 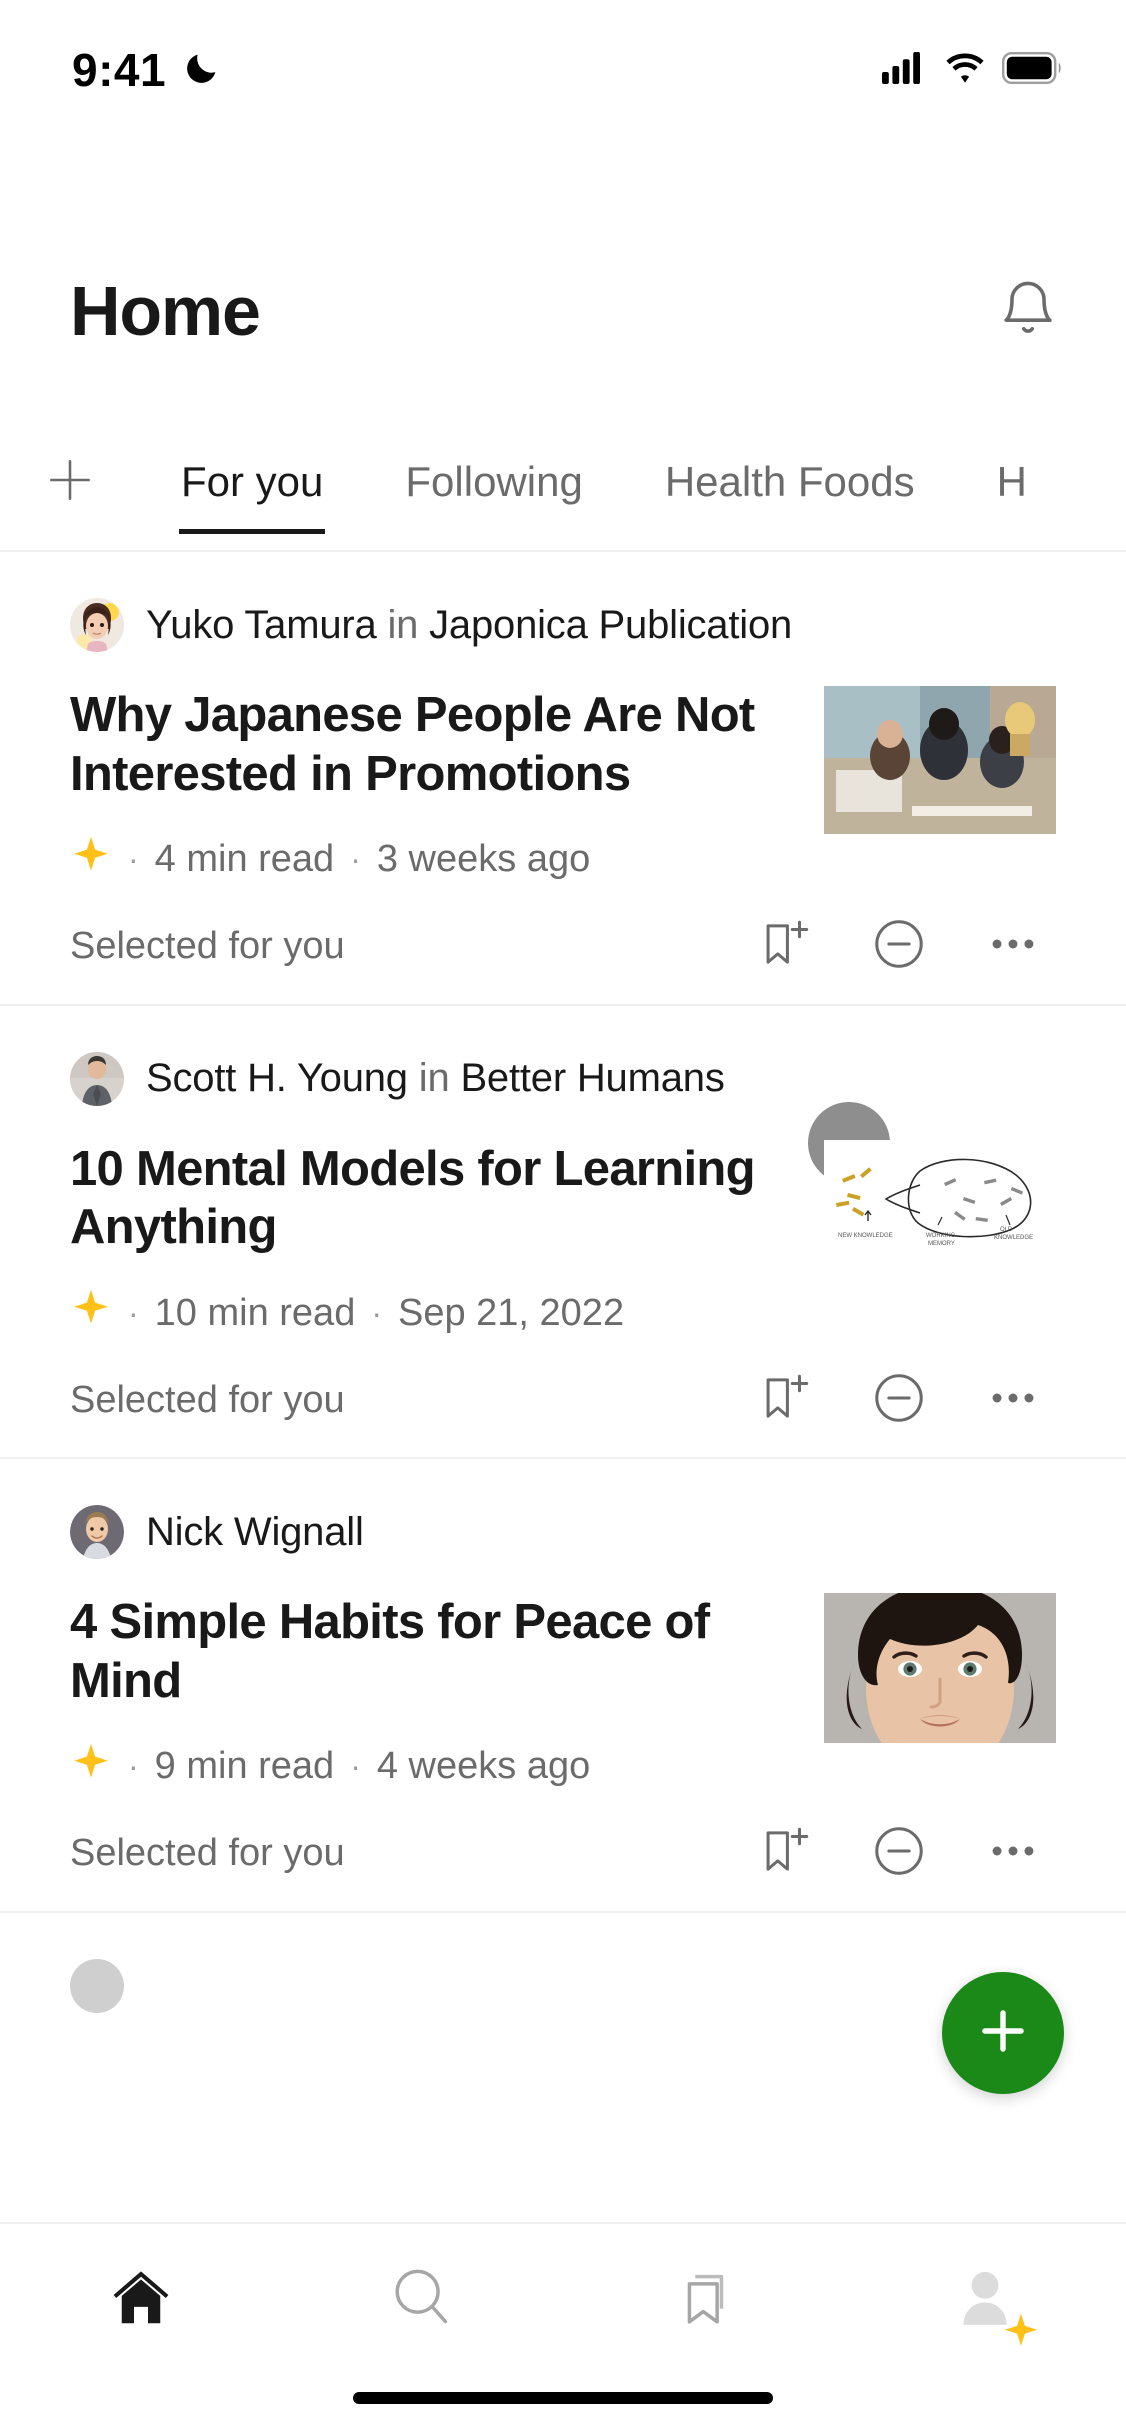 I want to click on status-bar: 9:41, so click(x=563, y=70).